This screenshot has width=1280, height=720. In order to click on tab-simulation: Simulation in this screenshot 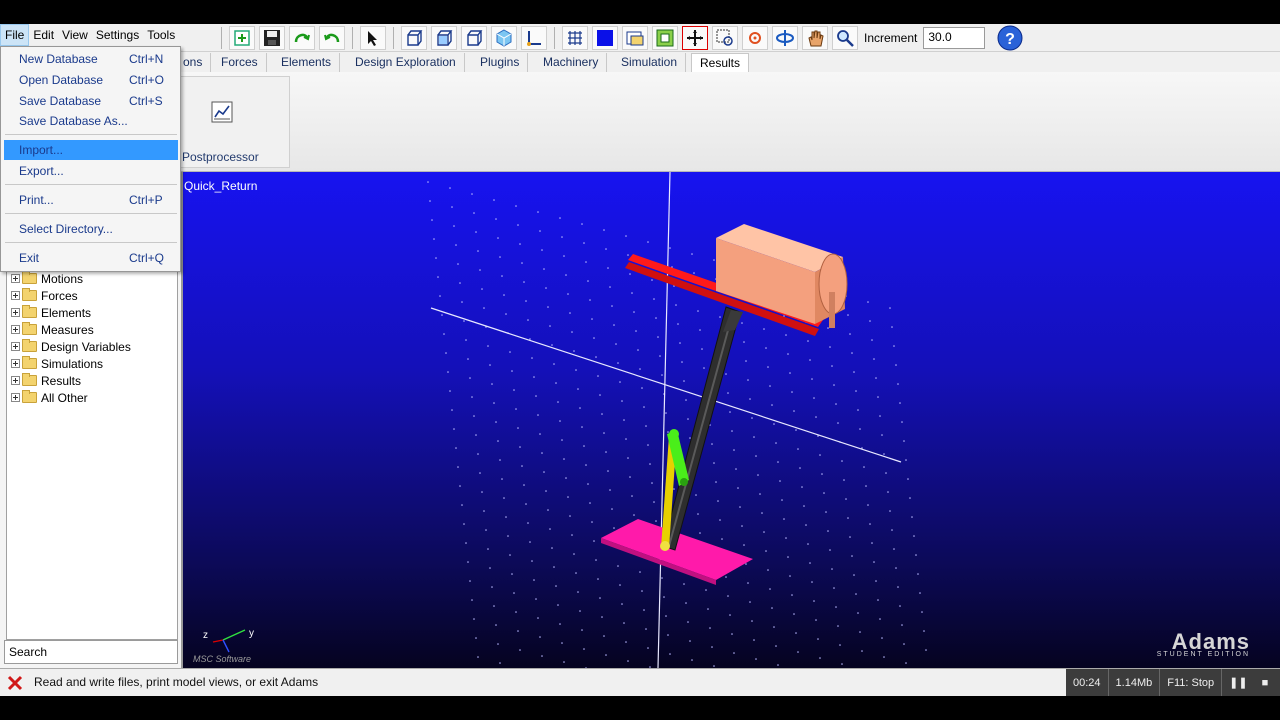, I will do `click(650, 62)`.